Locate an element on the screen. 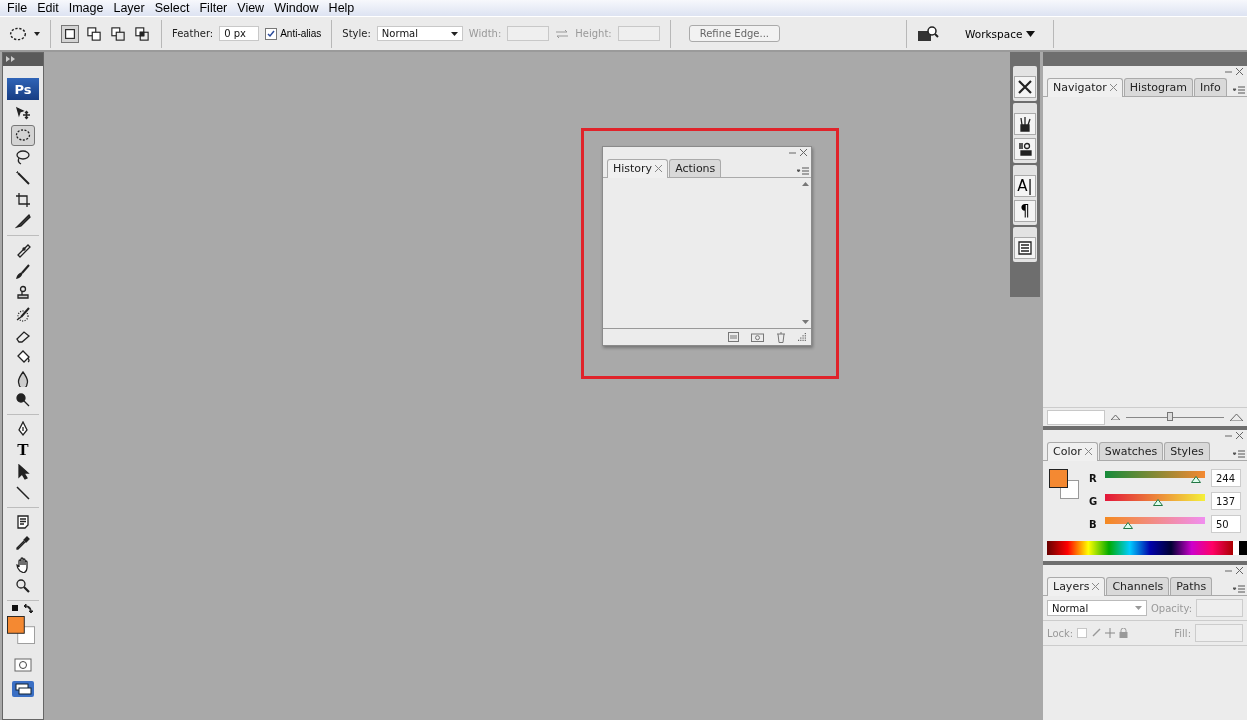  clone-stamp-icon is located at coordinates (1025, 149).